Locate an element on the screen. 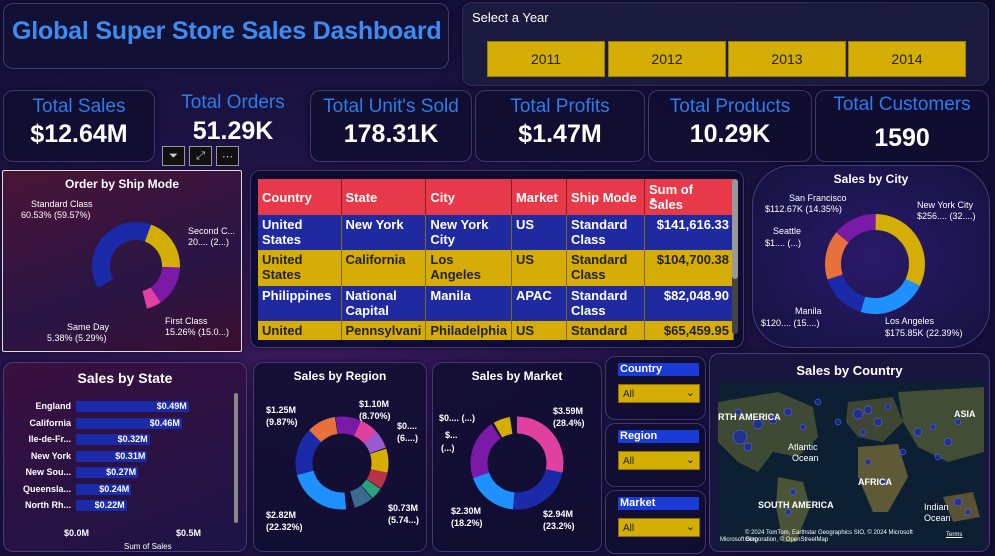  kpi-label: Total Profits is located at coordinates (560, 106).